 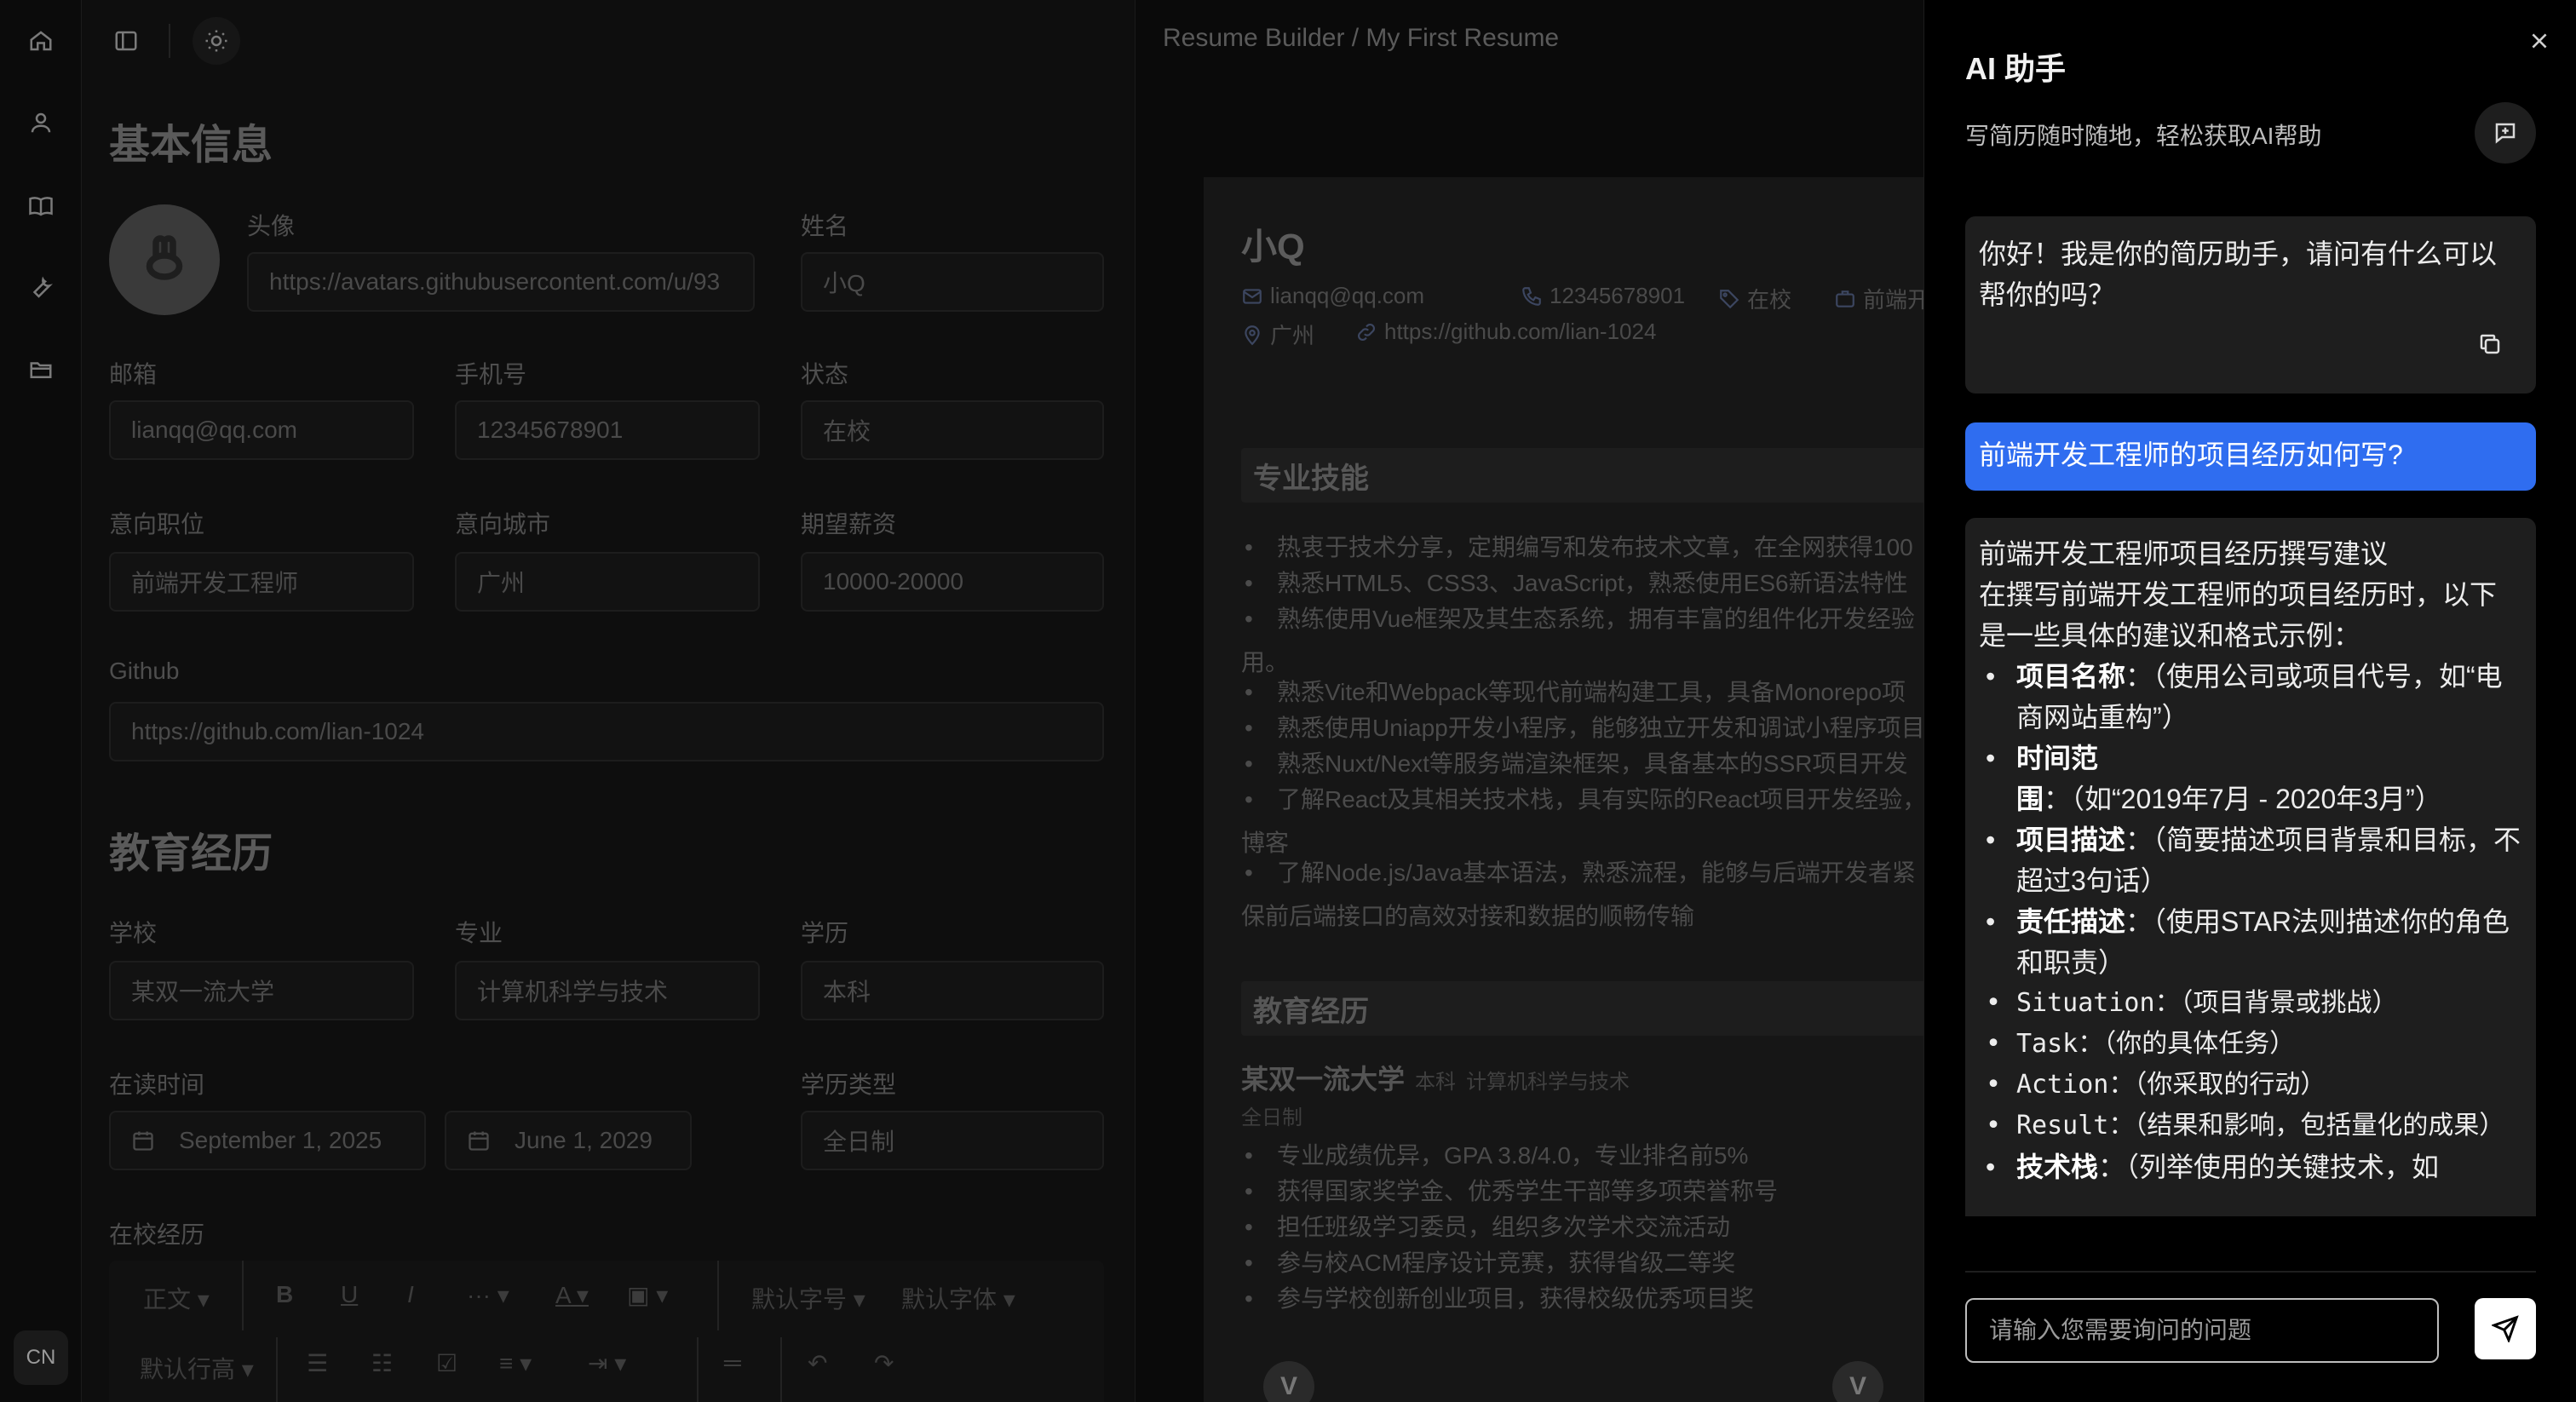 I want to click on home-icon, so click(x=41, y=41).